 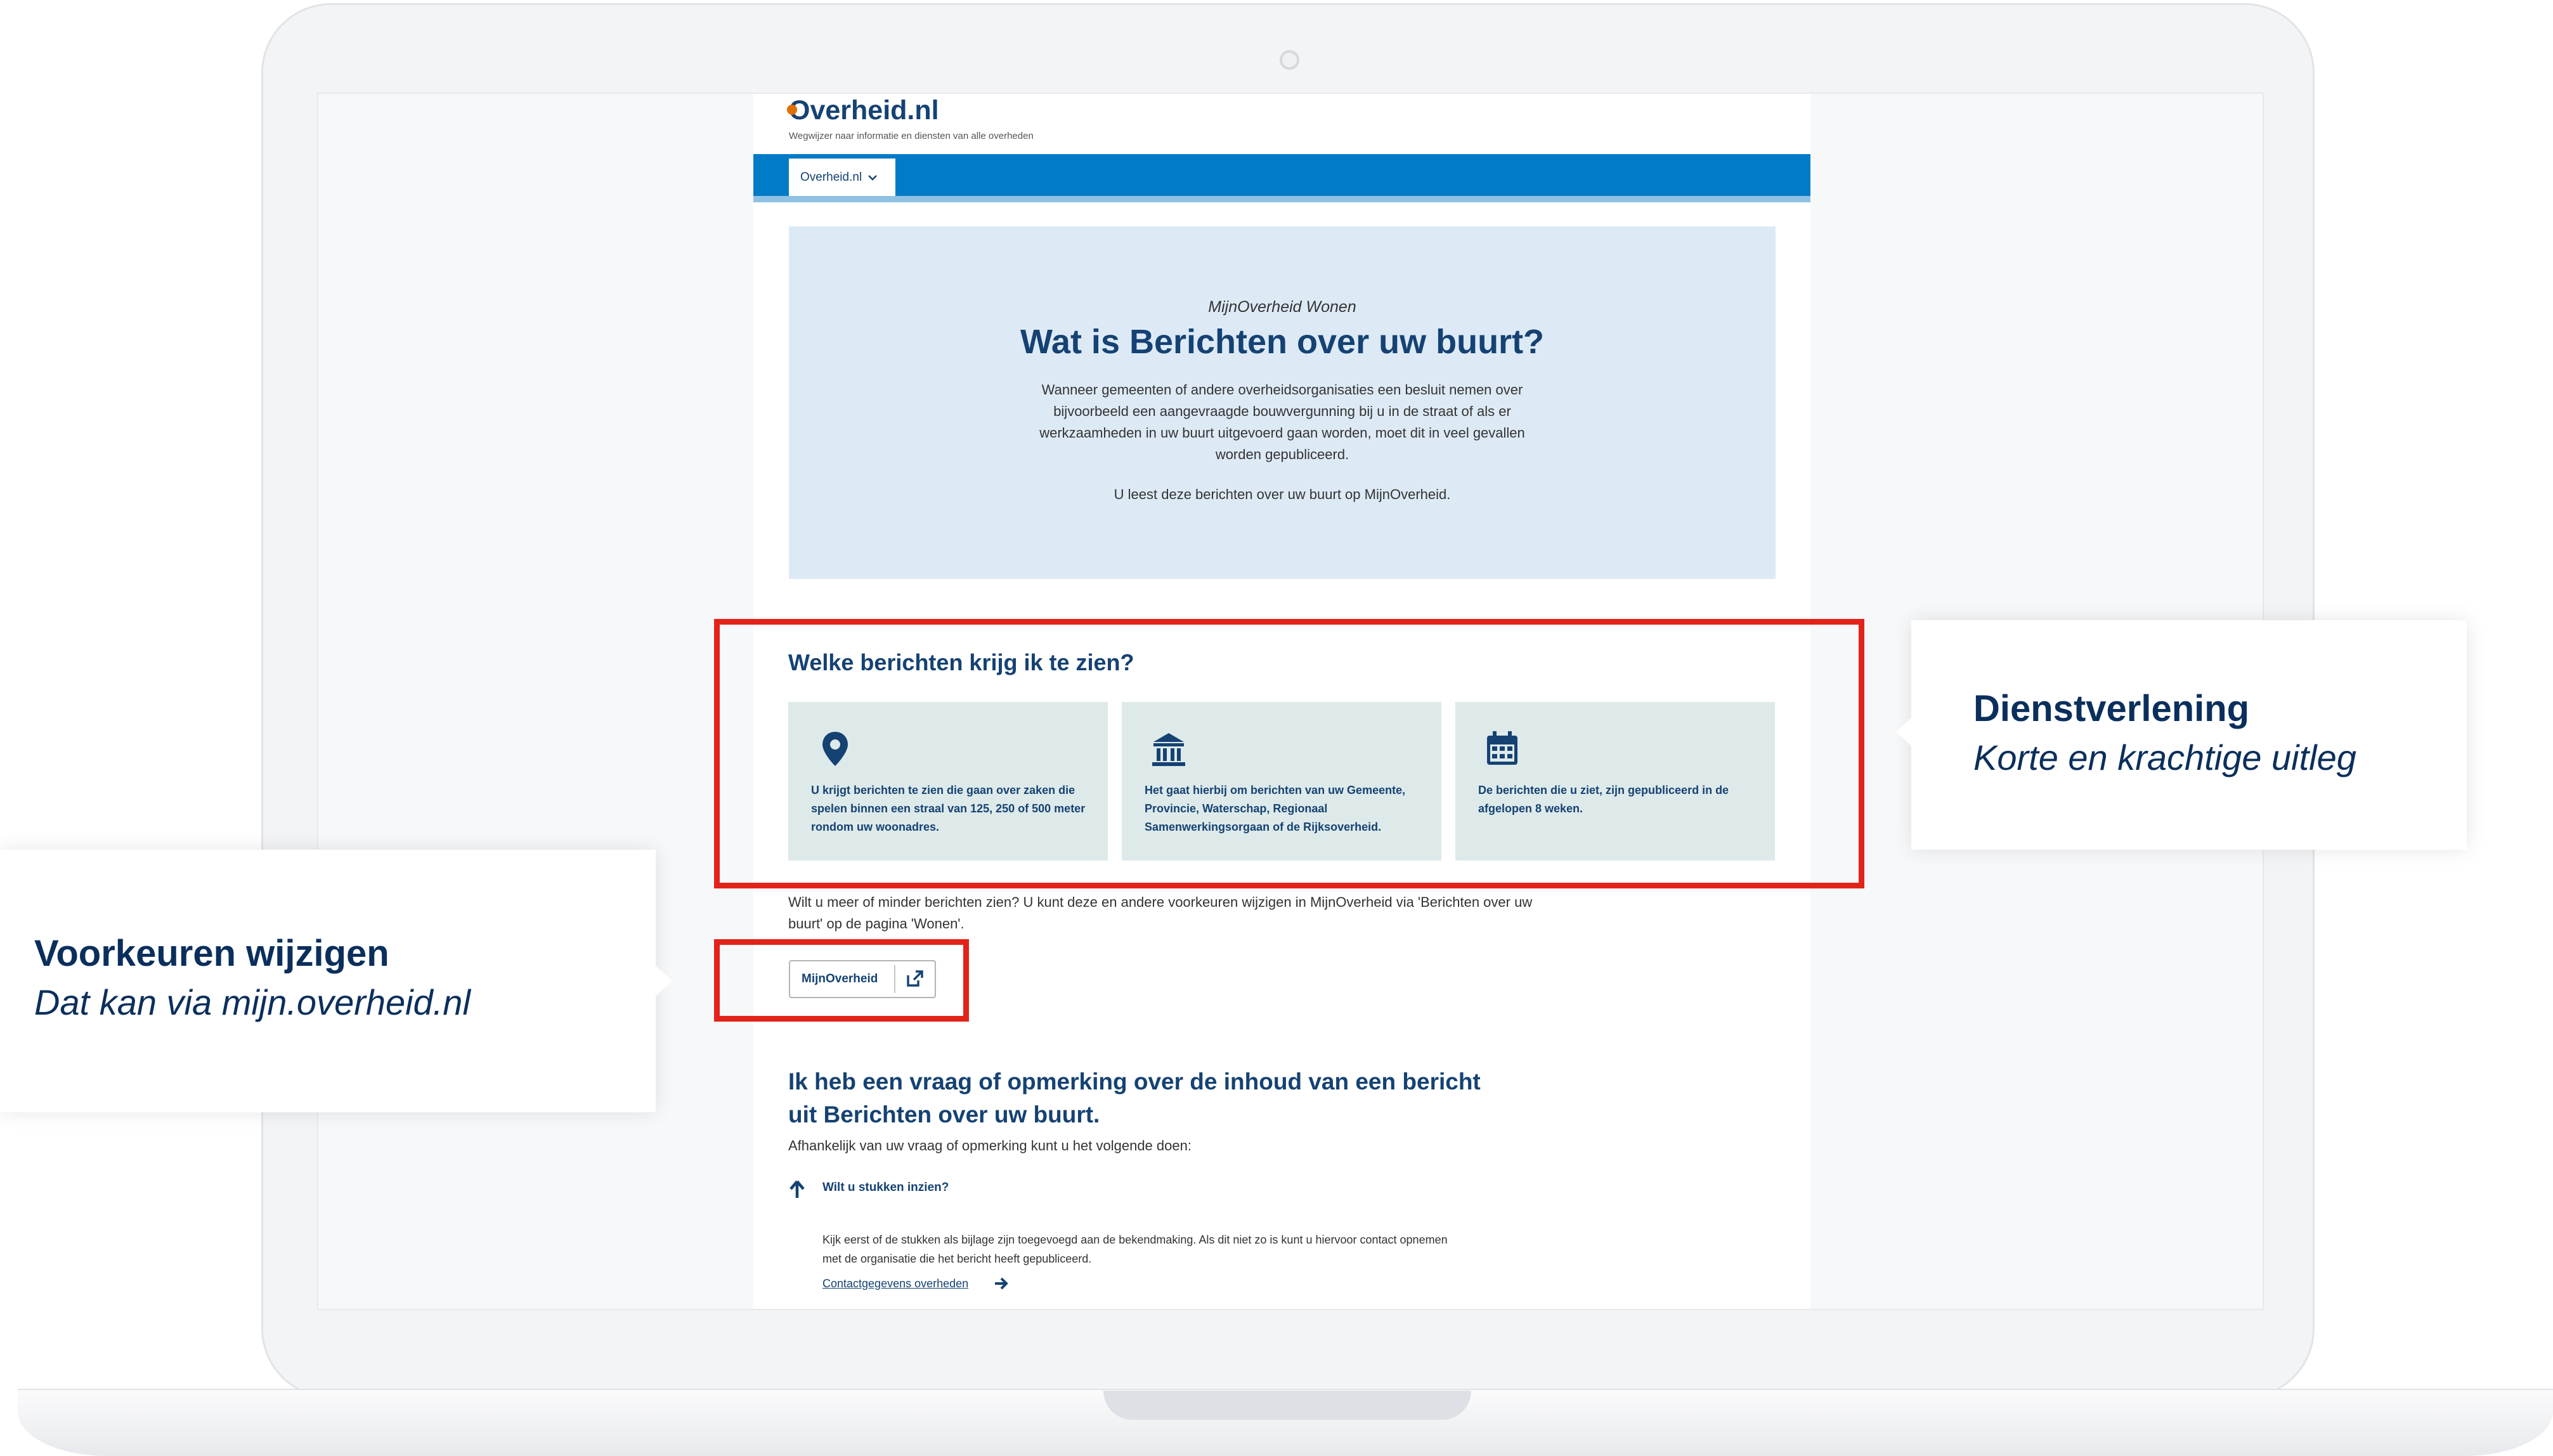 I want to click on main-navbar, so click(x=1281, y=175).